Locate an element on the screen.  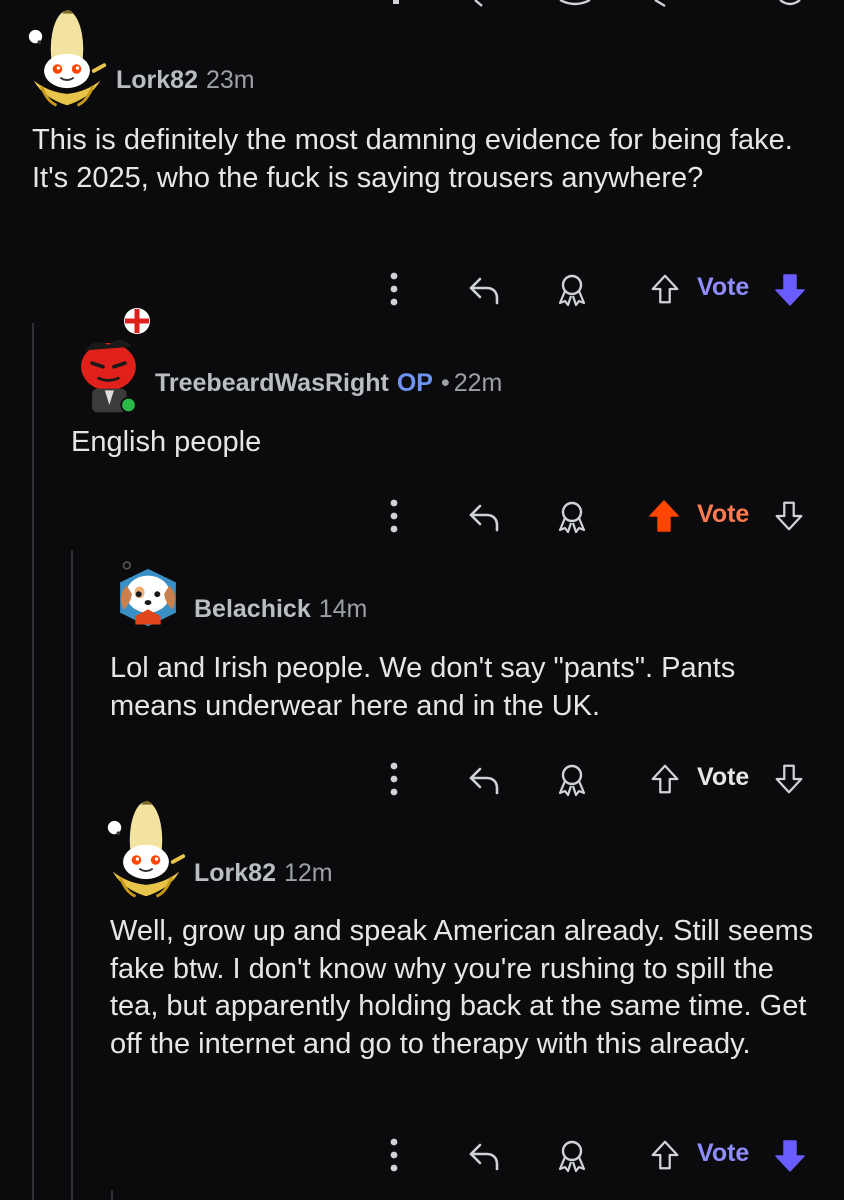
username: TreebeardWasRight is located at coordinates (272, 383).